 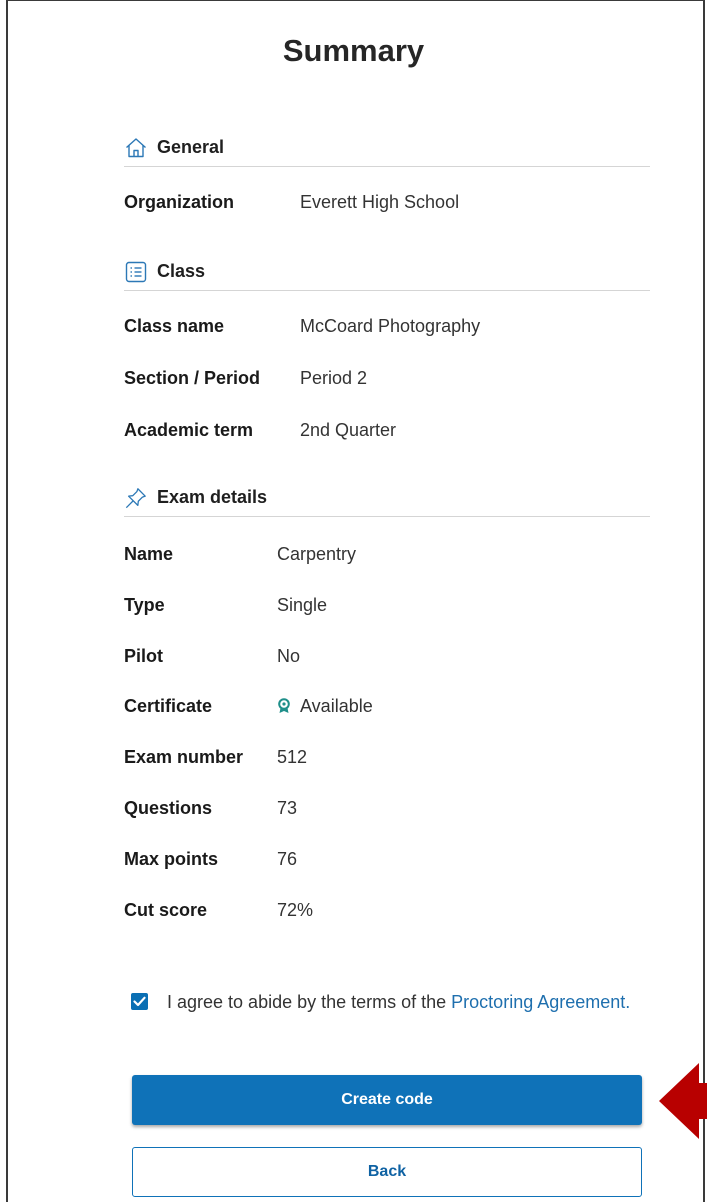 I want to click on certificate-icon, so click(x=284, y=705).